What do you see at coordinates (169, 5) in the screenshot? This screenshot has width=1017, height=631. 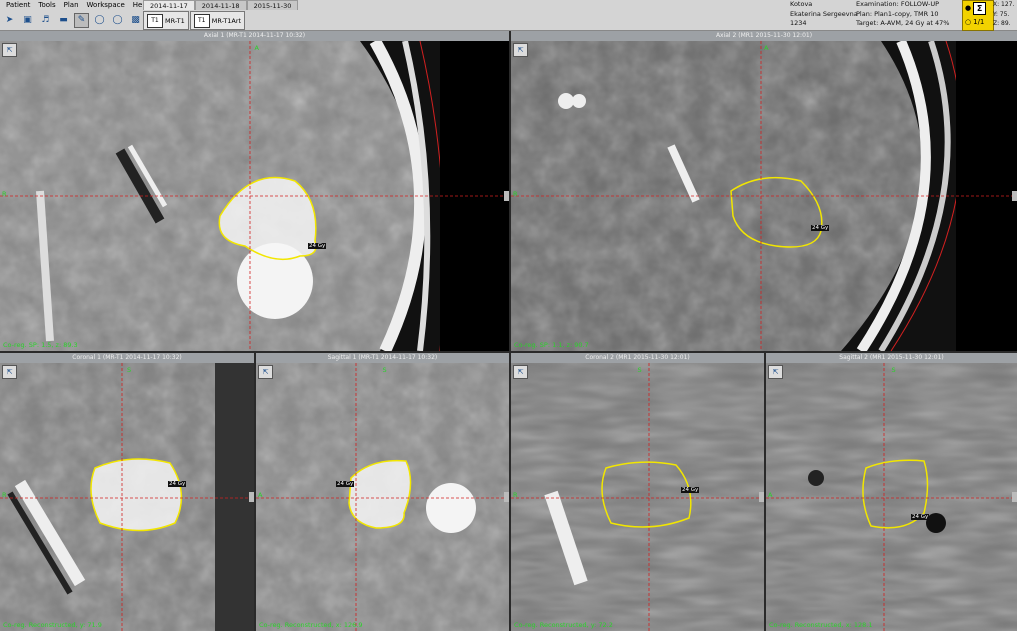 I see `tab-date-1: 2014-11-17` at bounding box center [169, 5].